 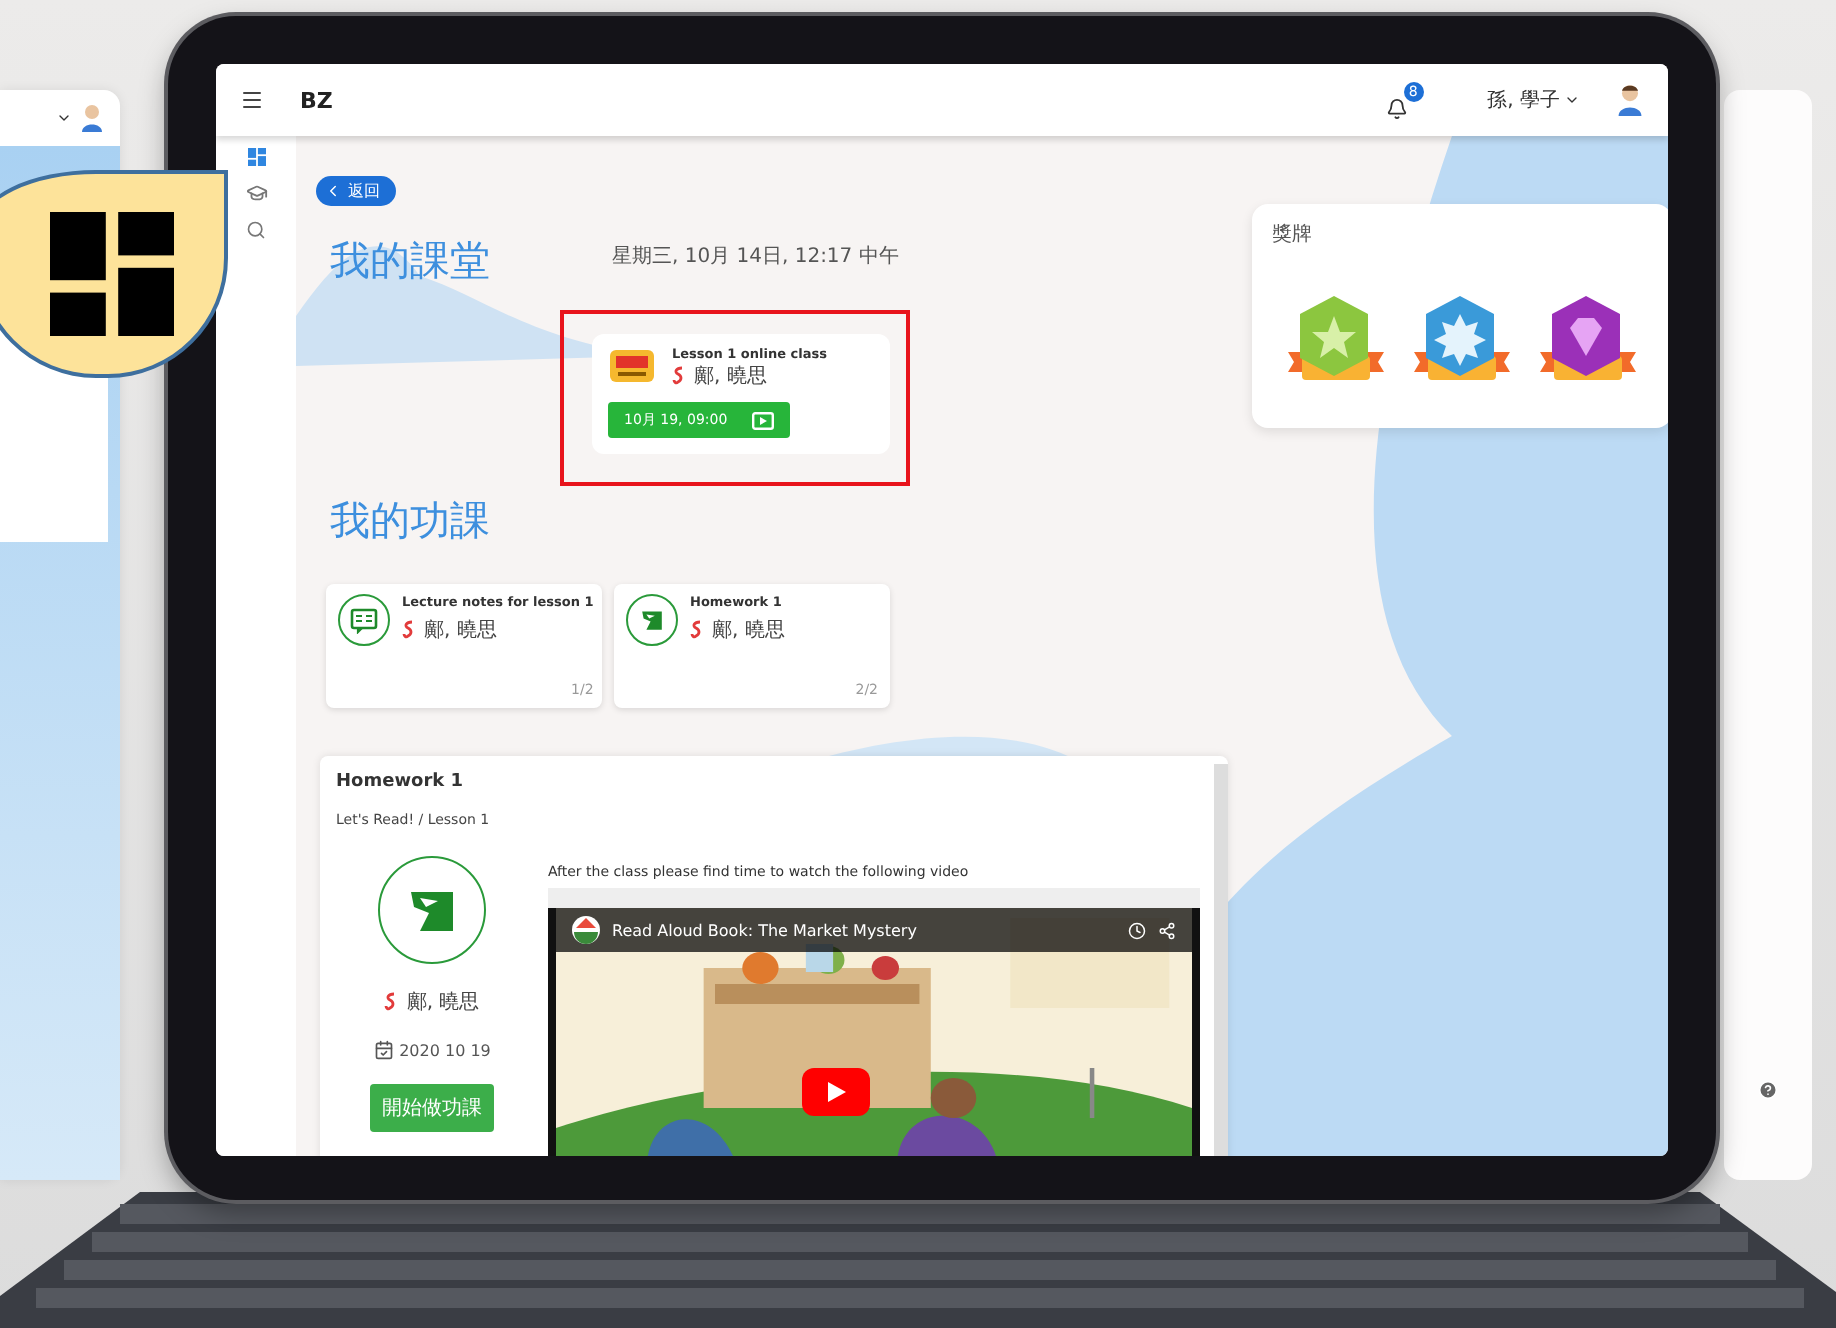 What do you see at coordinates (333, 191) in the screenshot?
I see `chevron-left-icon` at bounding box center [333, 191].